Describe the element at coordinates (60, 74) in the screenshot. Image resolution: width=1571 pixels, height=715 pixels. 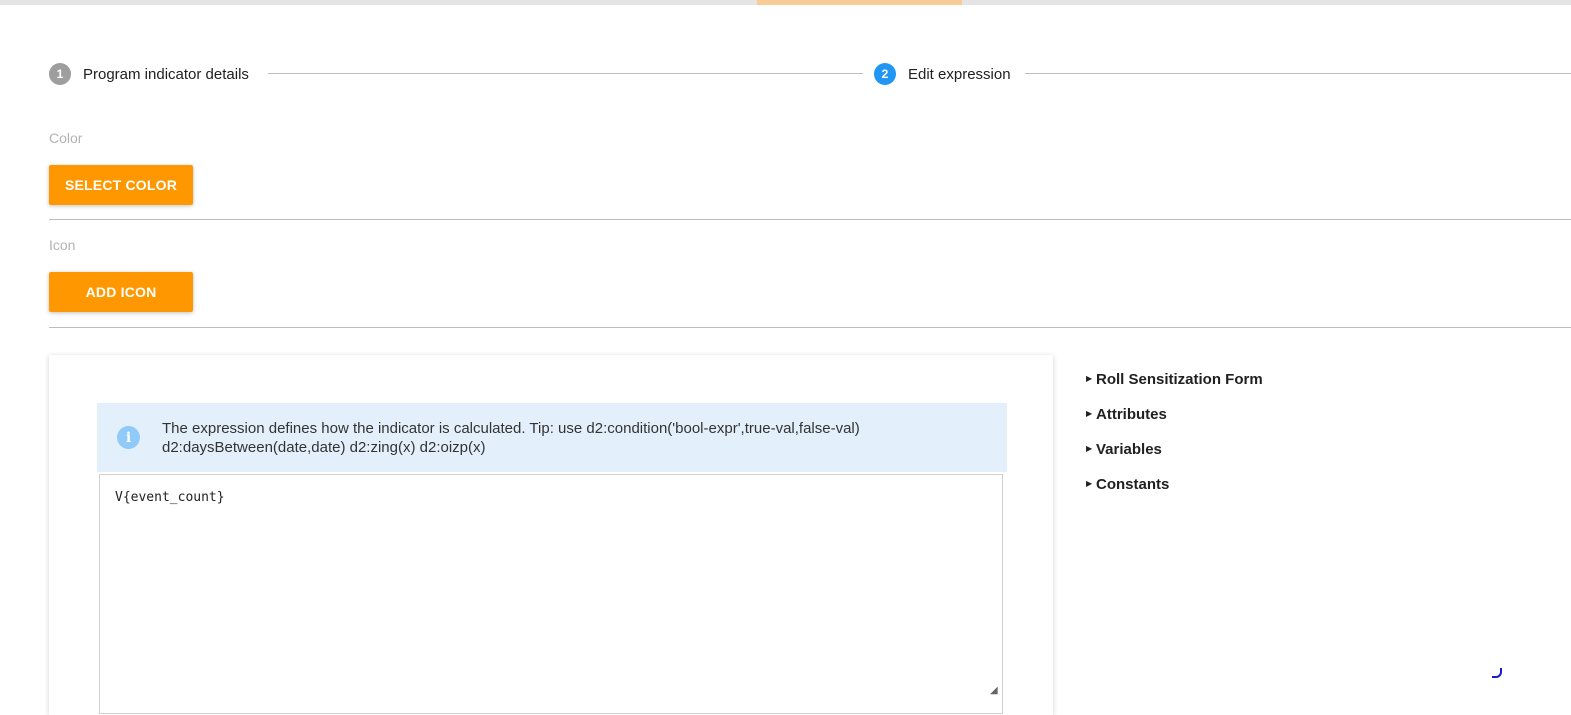
I see `step-number-1: 1` at that location.